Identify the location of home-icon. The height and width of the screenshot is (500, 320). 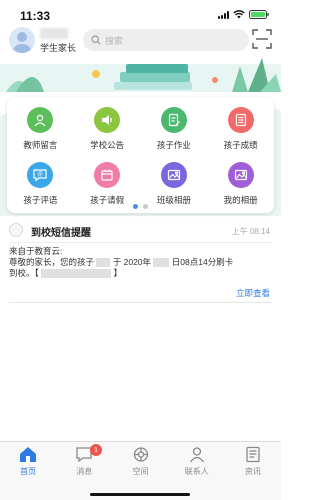
(28, 454).